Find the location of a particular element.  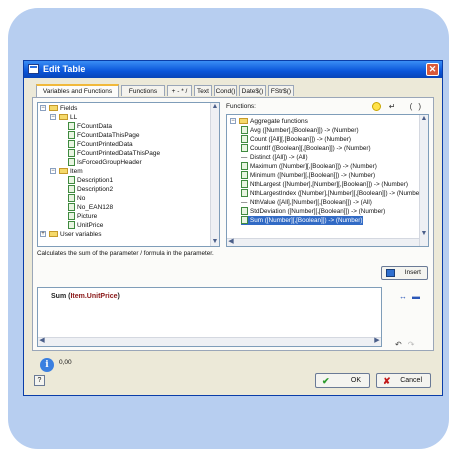

tree-node-picture: Picture is located at coordinates (82, 216).